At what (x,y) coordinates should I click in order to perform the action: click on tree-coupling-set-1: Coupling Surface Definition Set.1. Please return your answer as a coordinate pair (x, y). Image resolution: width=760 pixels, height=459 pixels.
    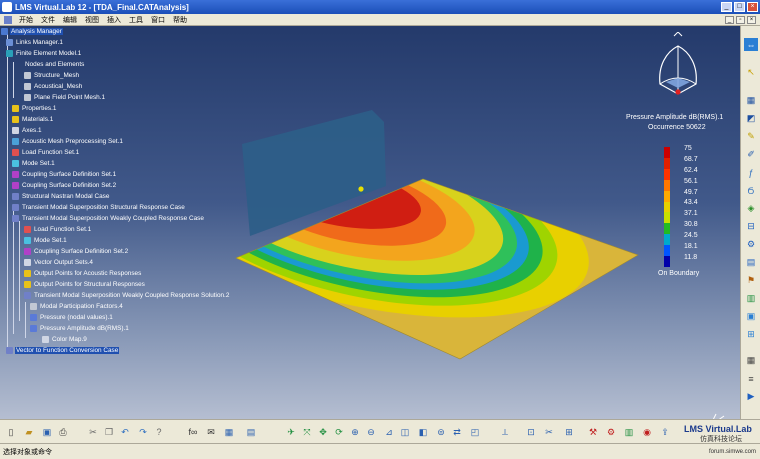
    Looking at the image, I should click on (64, 174).